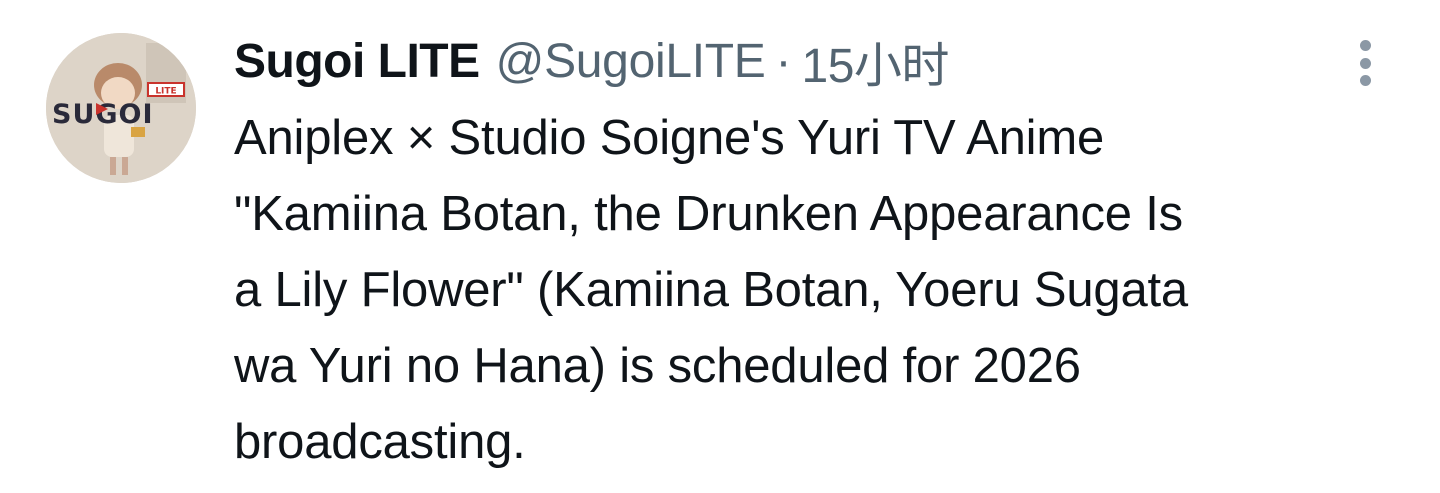 This screenshot has width=1440, height=493. What do you see at coordinates (876, 61) in the screenshot?
I see `tweet-timestamp: 15小时` at bounding box center [876, 61].